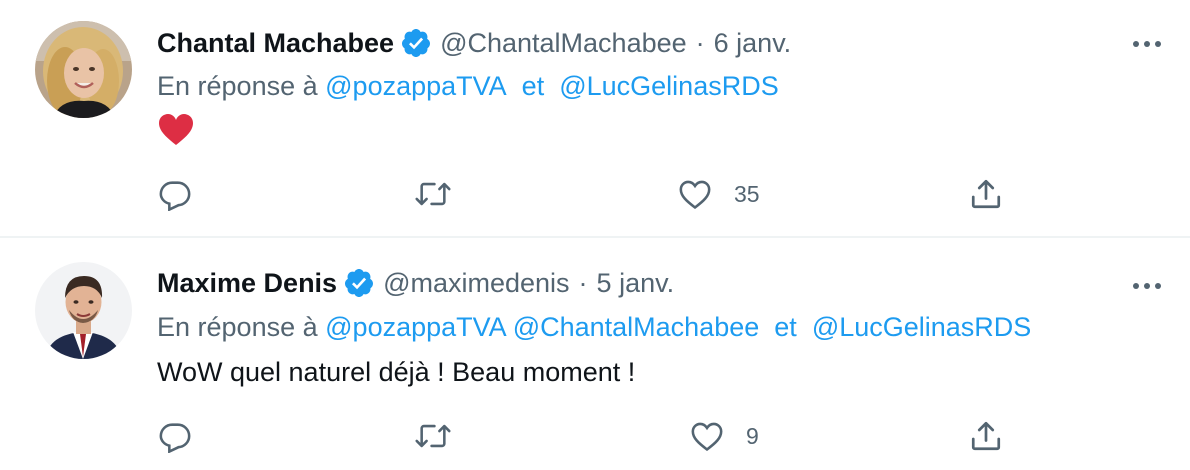 The height and width of the screenshot is (470, 1190). I want to click on tweet-text: WoW quel naturel déjà ! Beau moment !, so click(396, 372).